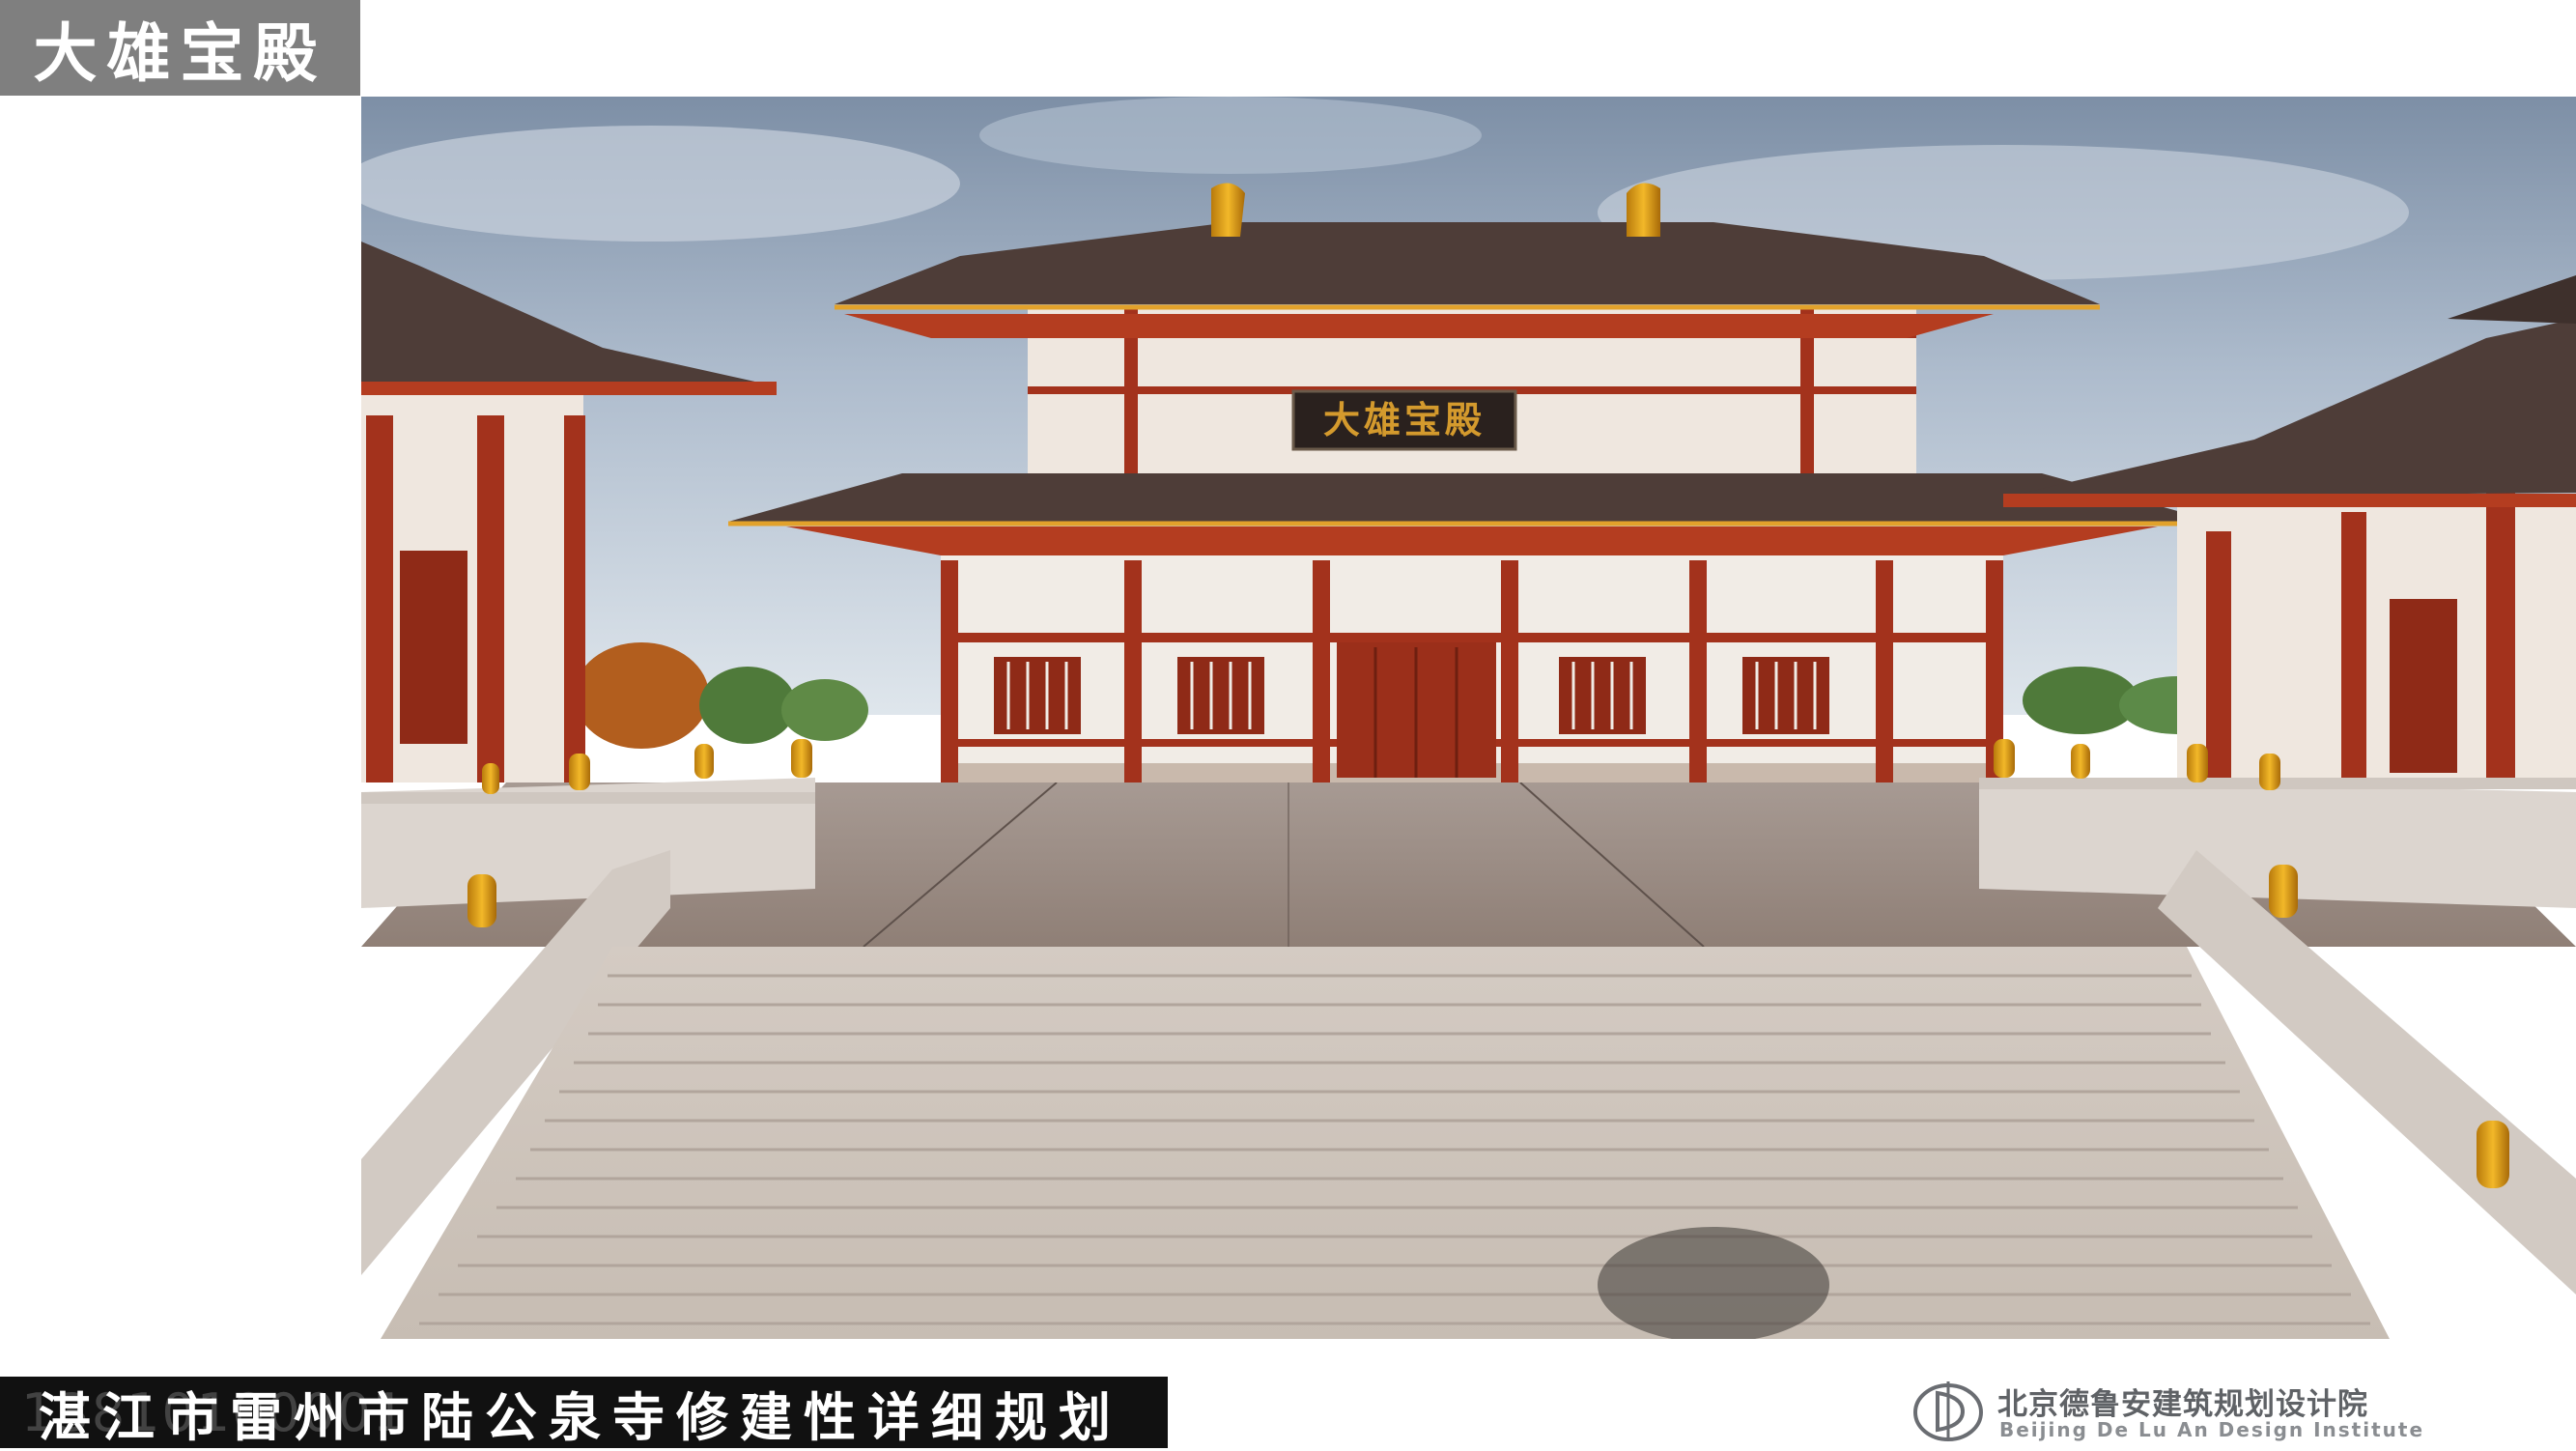  What do you see at coordinates (2212, 1430) in the screenshot?
I see `institute-name-en: Beijing De Lu An Design Institute` at bounding box center [2212, 1430].